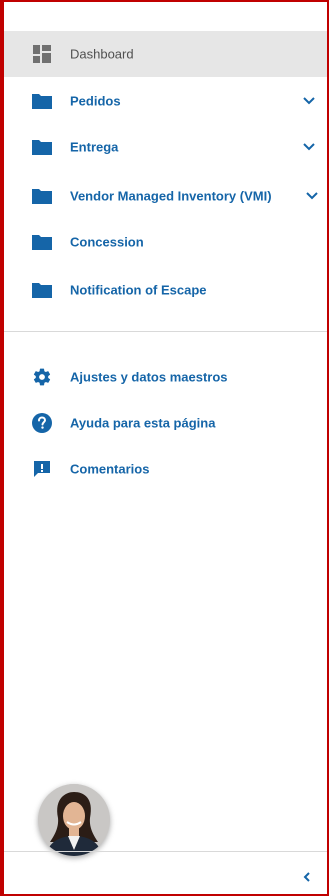  I want to click on sidebar-item-label: Ayuda para esta página, so click(143, 423).